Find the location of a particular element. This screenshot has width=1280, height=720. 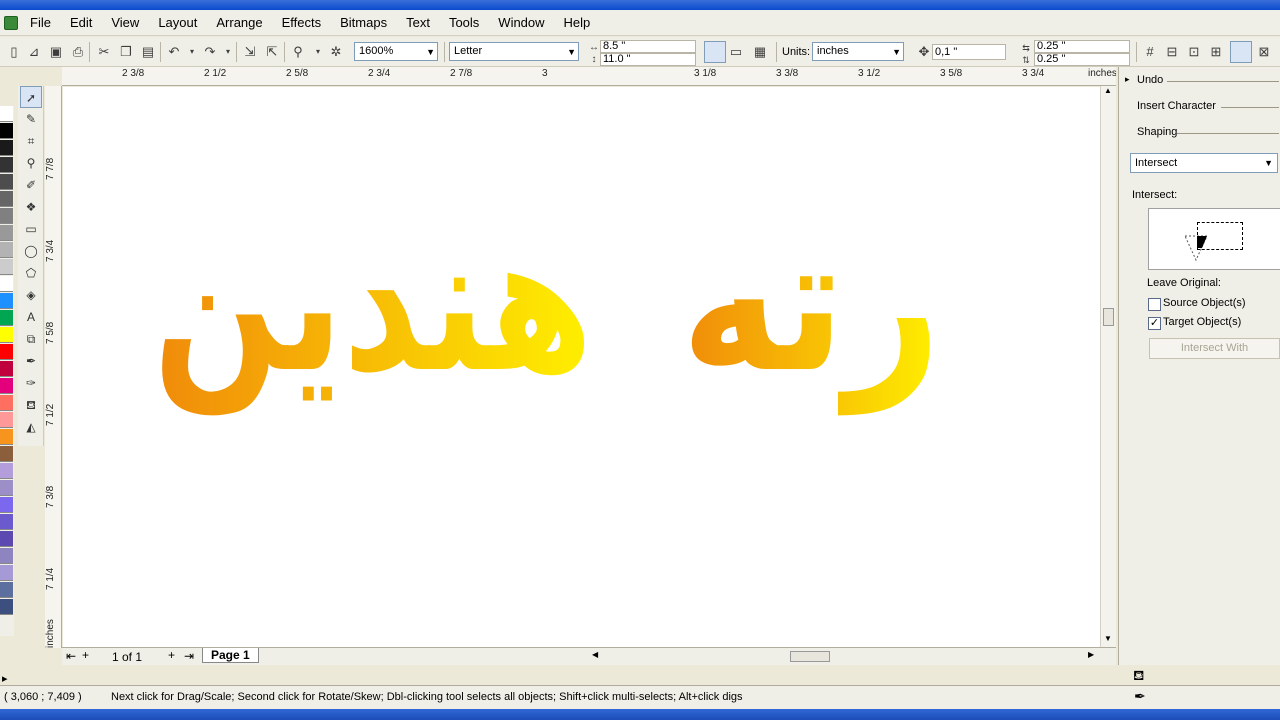

arabic-word-left: هندين is located at coordinates (373, 304).